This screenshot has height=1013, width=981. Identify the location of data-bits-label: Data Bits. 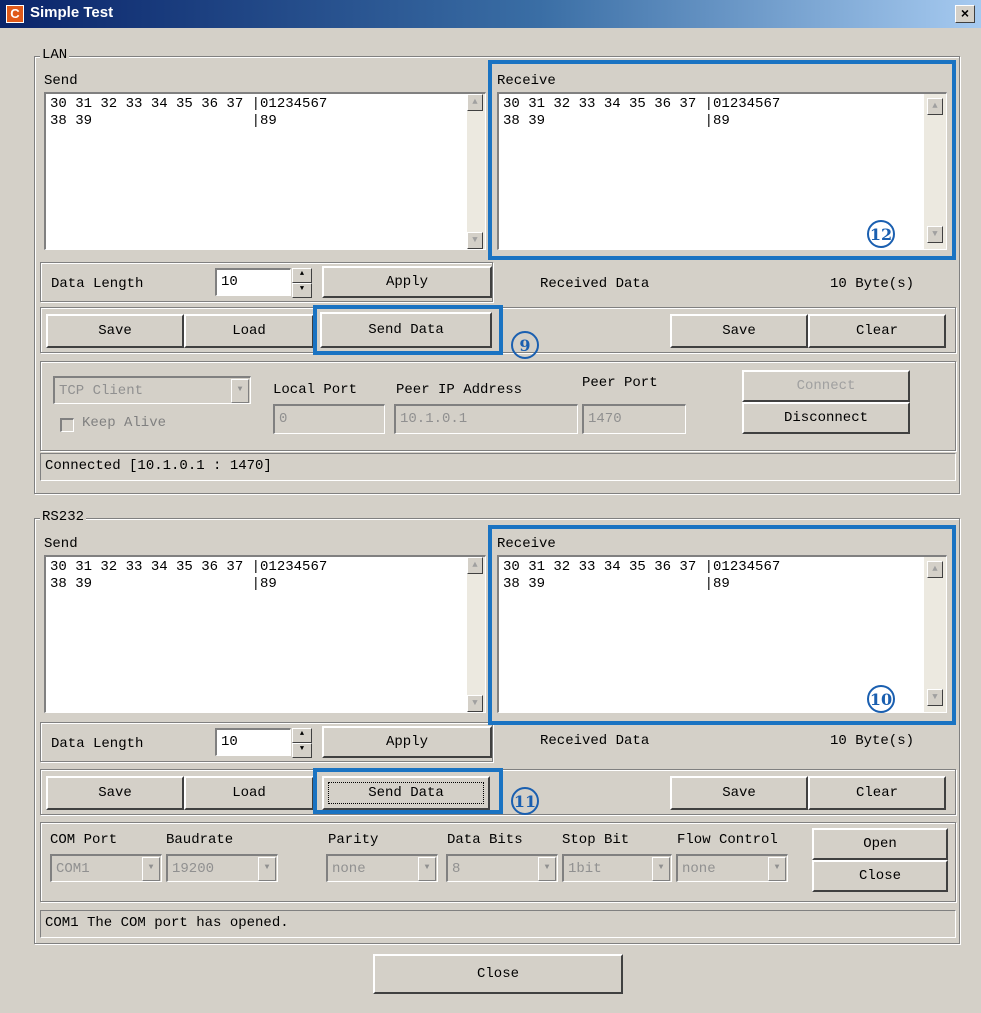
(485, 840).